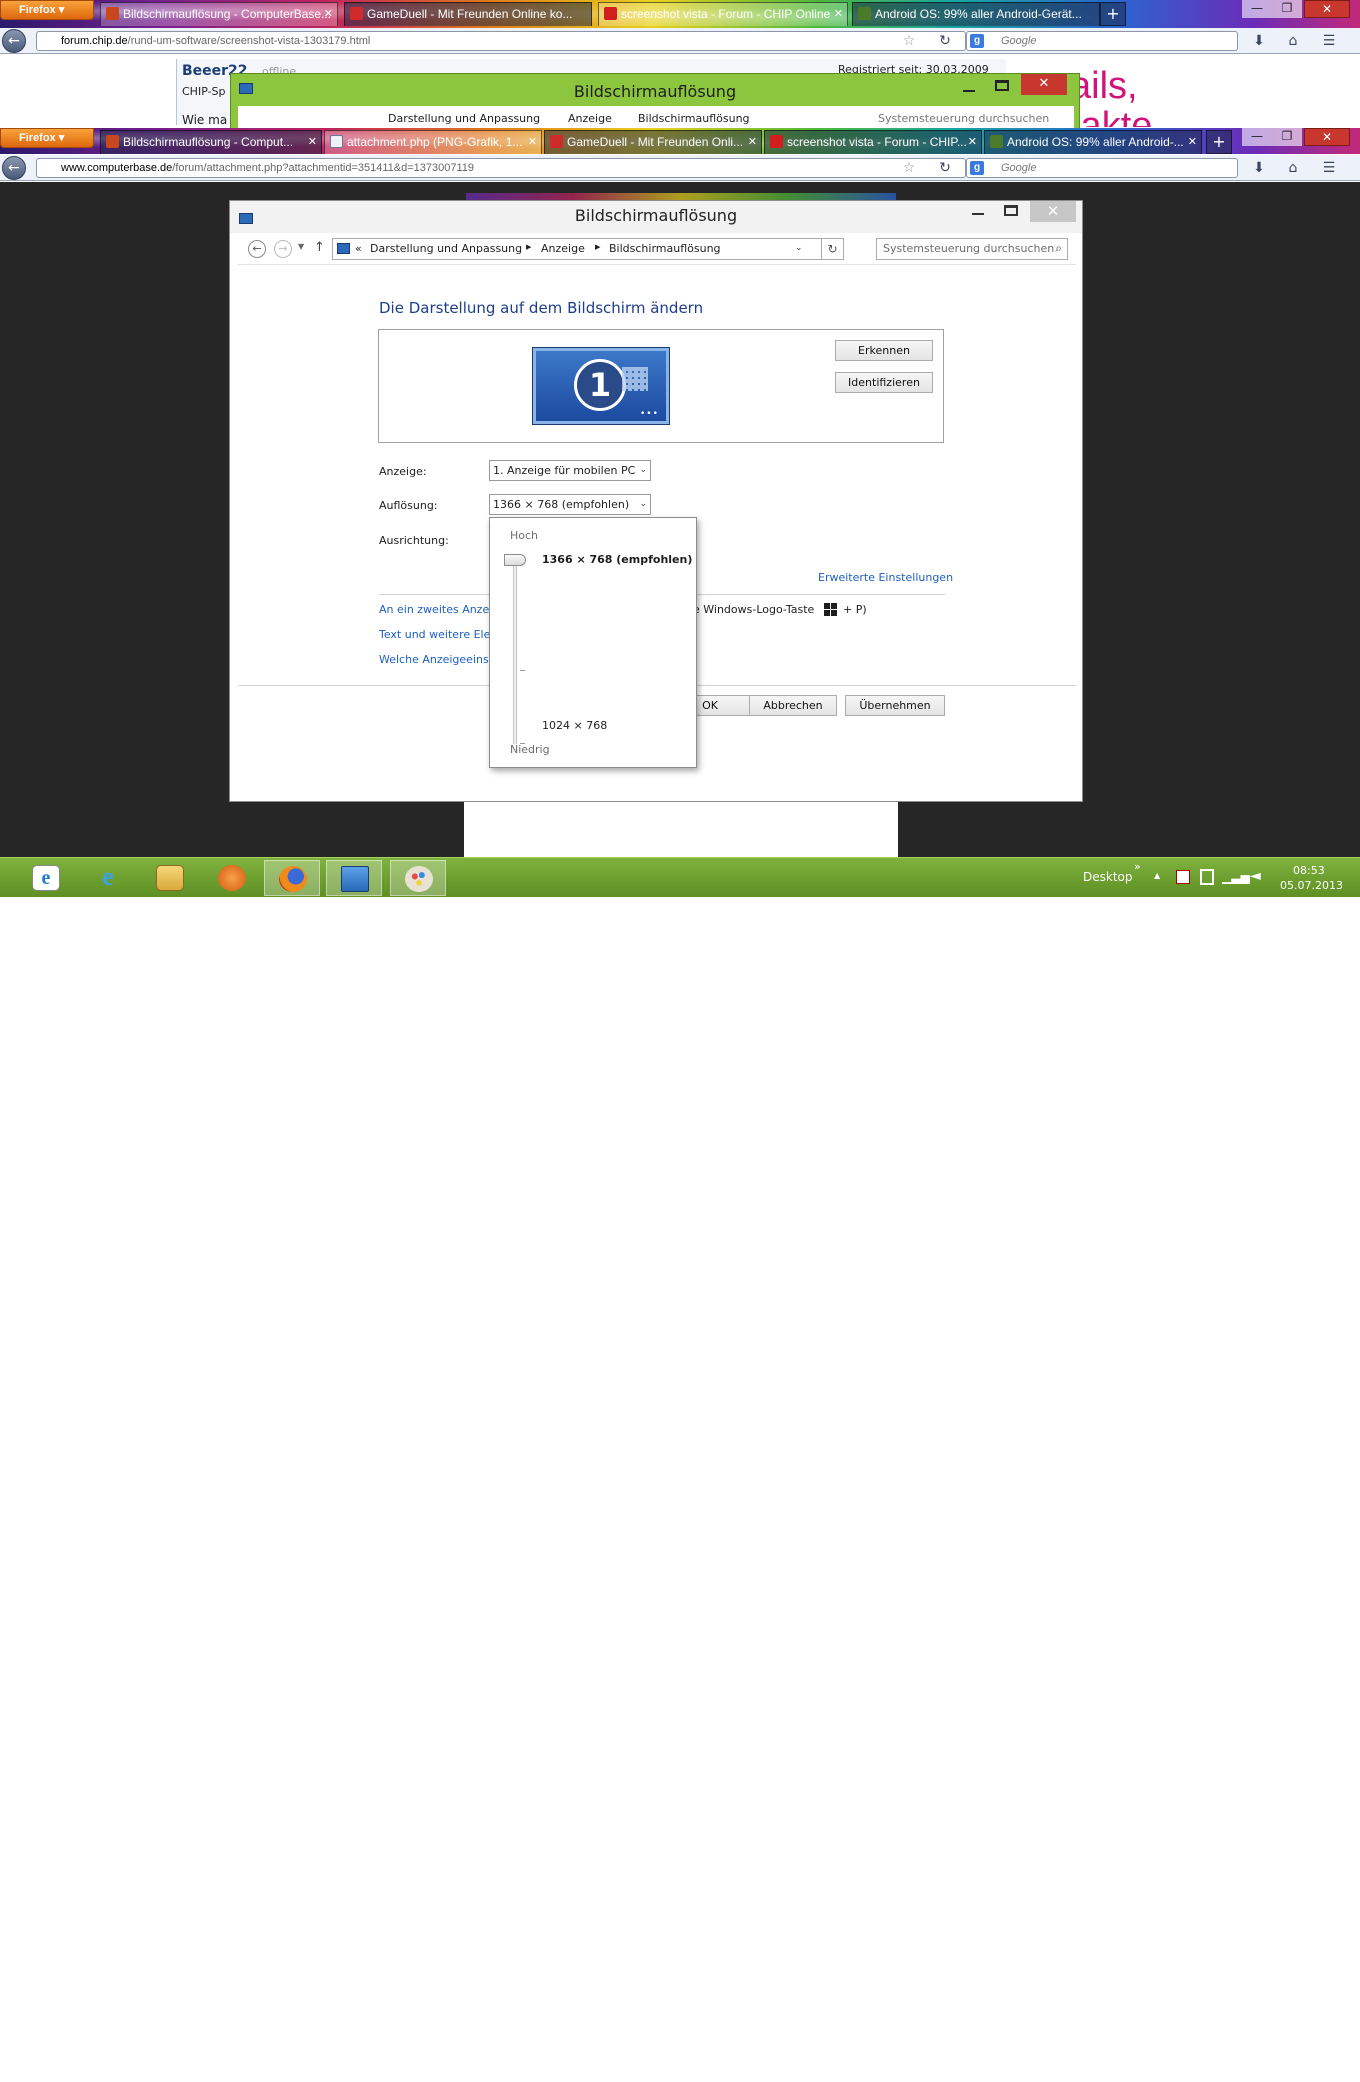 The image size is (1360, 2082). I want to click on google-icon: g, so click(977, 168).